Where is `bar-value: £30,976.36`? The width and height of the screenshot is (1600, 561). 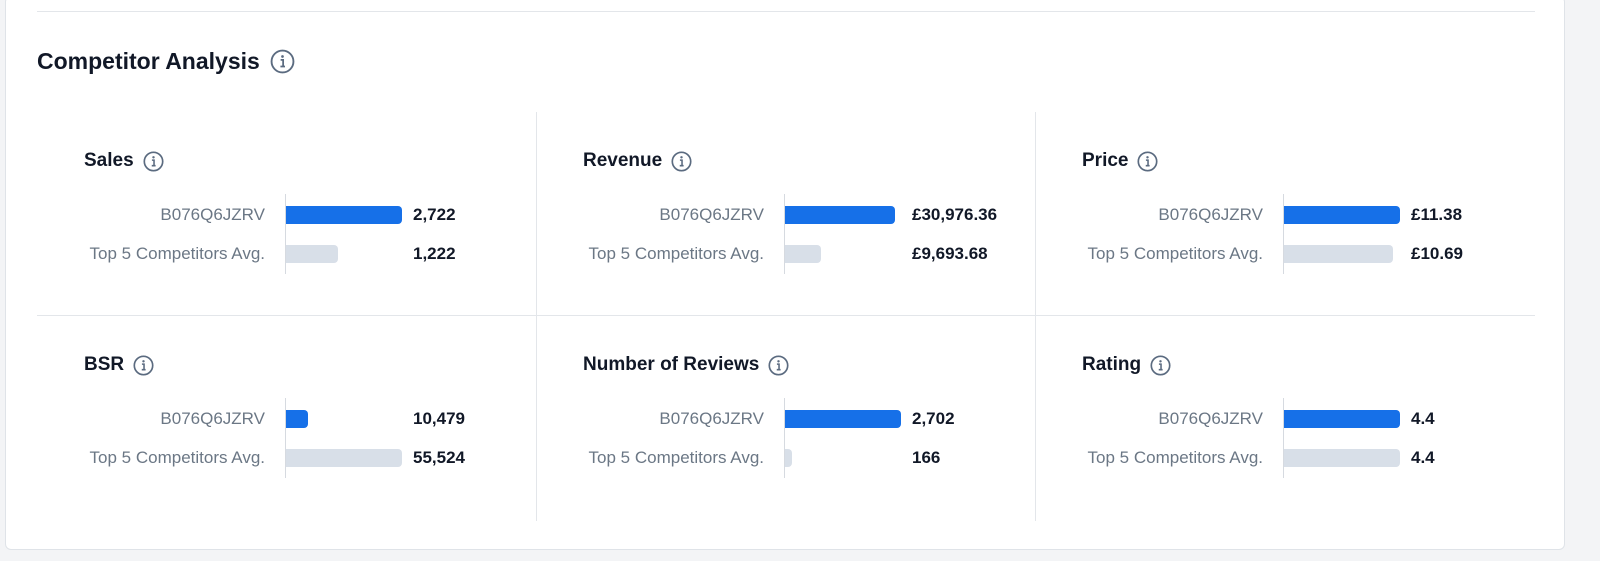 bar-value: £30,976.36 is located at coordinates (955, 214).